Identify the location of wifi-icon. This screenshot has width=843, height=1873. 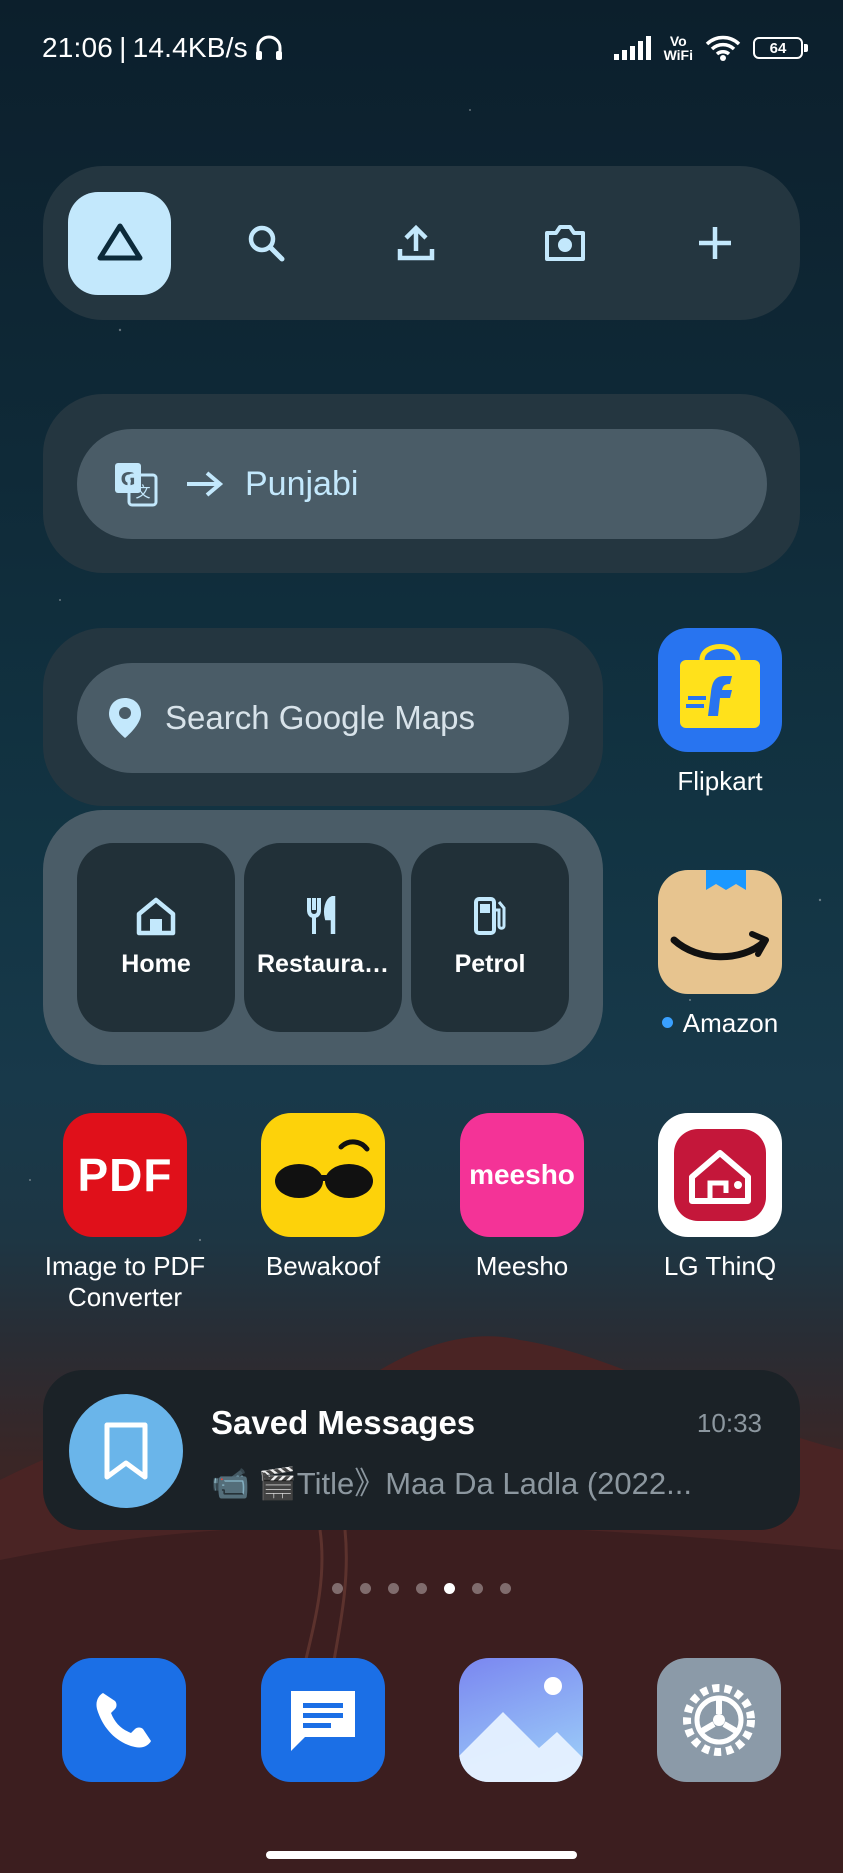
(723, 48).